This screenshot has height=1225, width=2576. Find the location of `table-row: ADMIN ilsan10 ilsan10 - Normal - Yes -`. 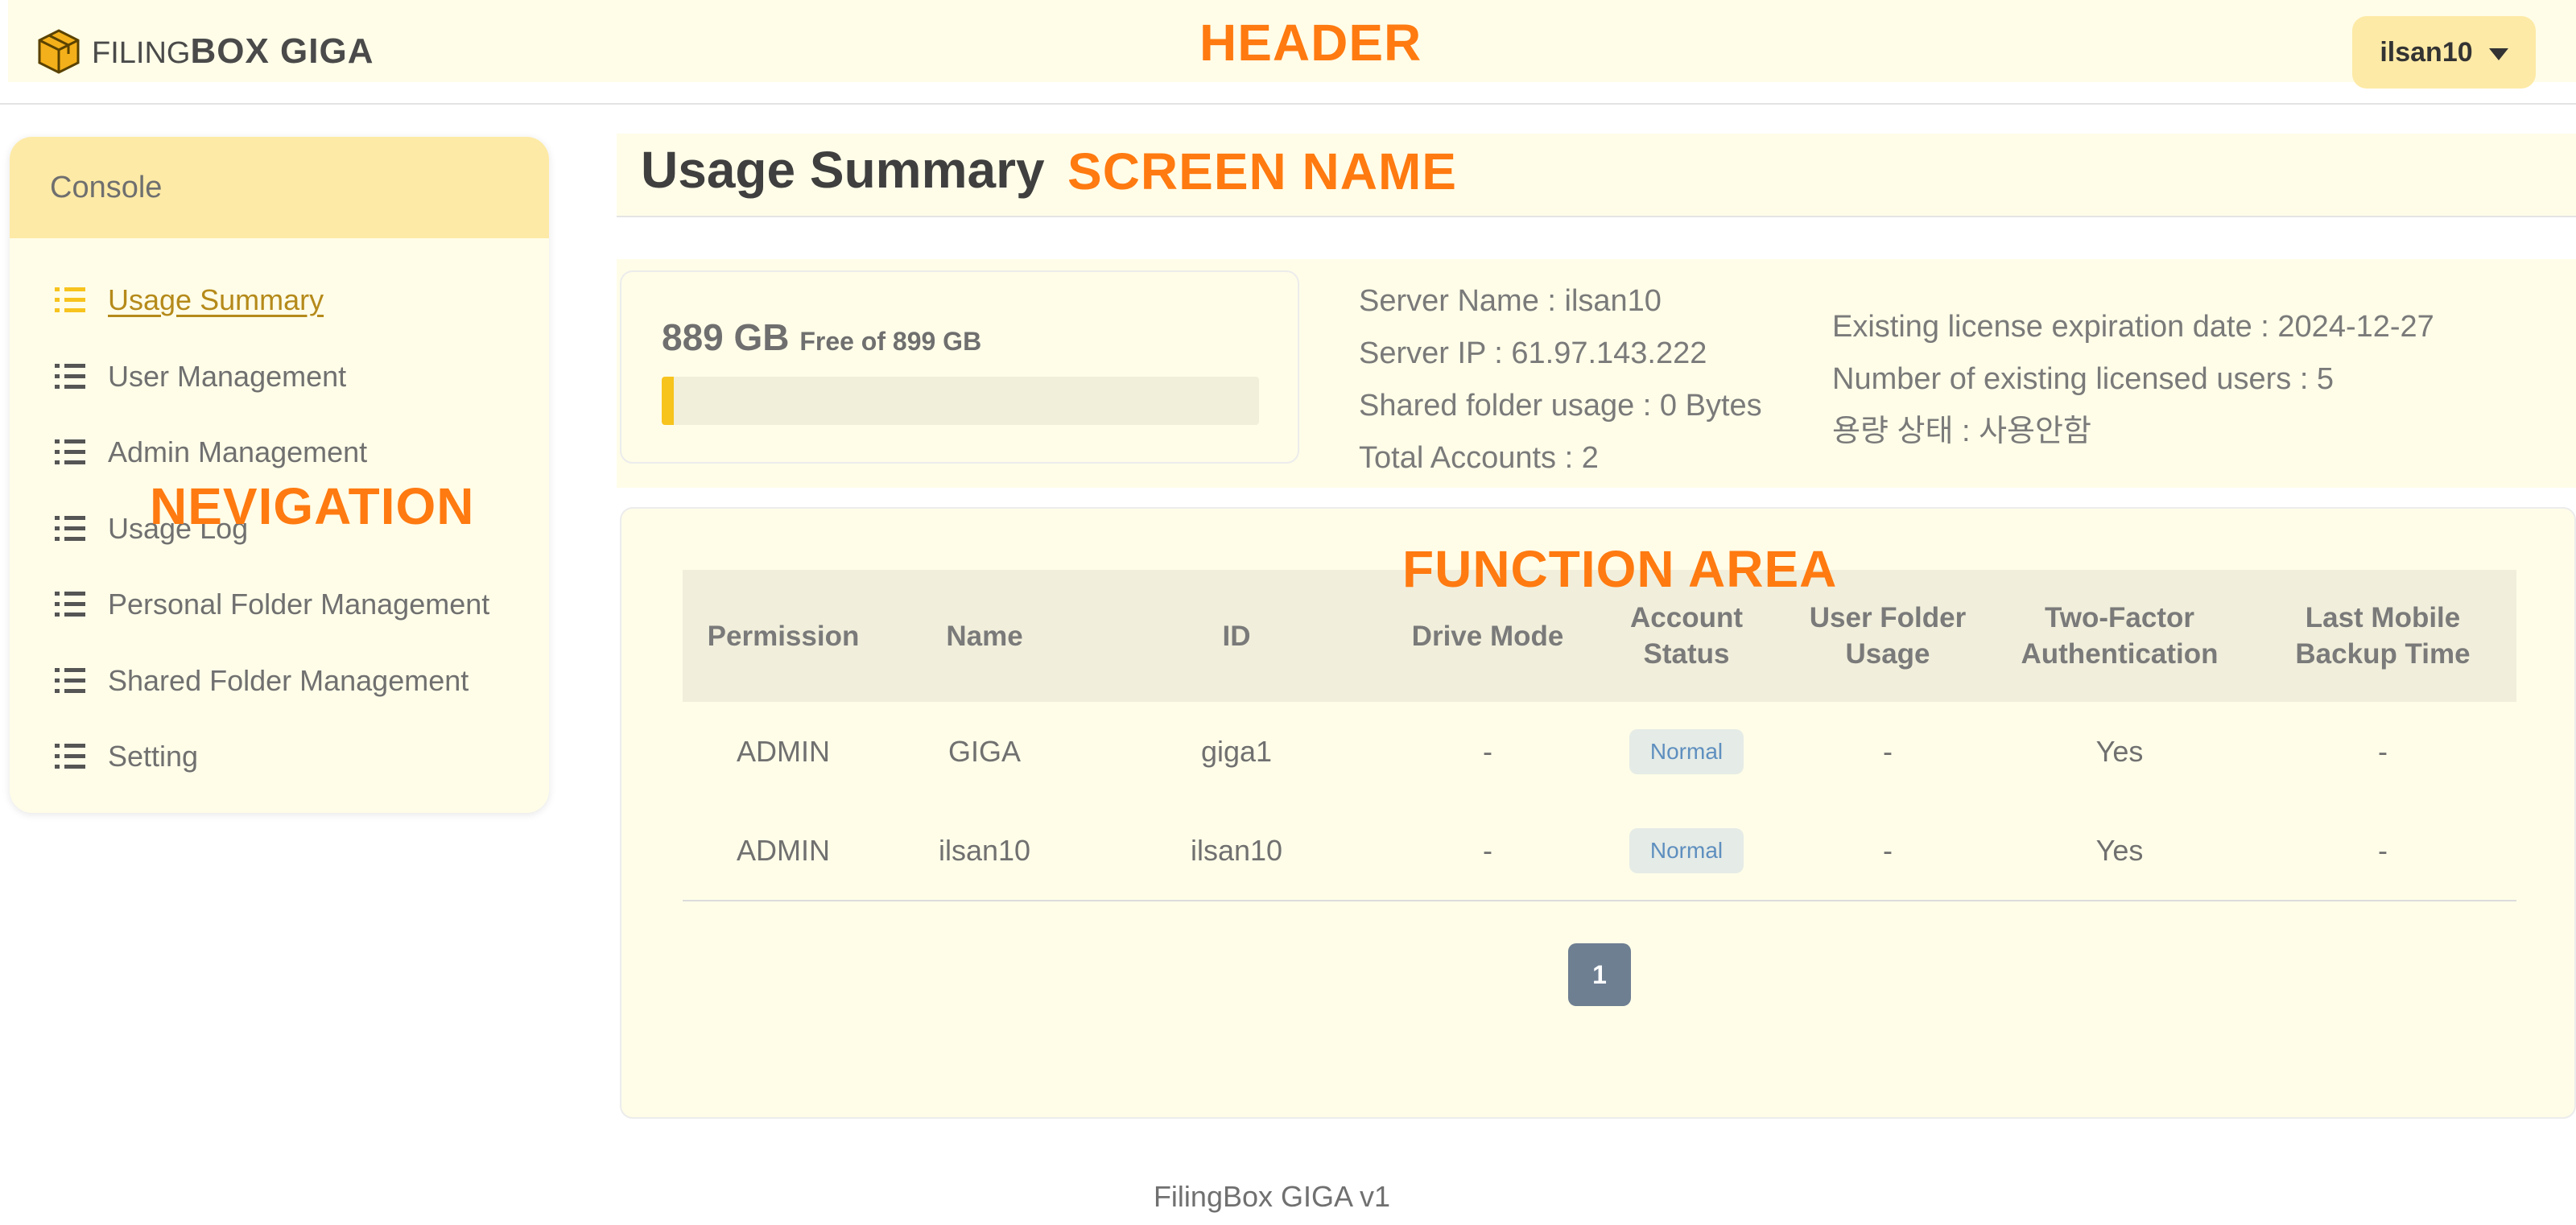

table-row: ADMIN ilsan10 ilsan10 - Normal - Yes - is located at coordinates (1599, 851).